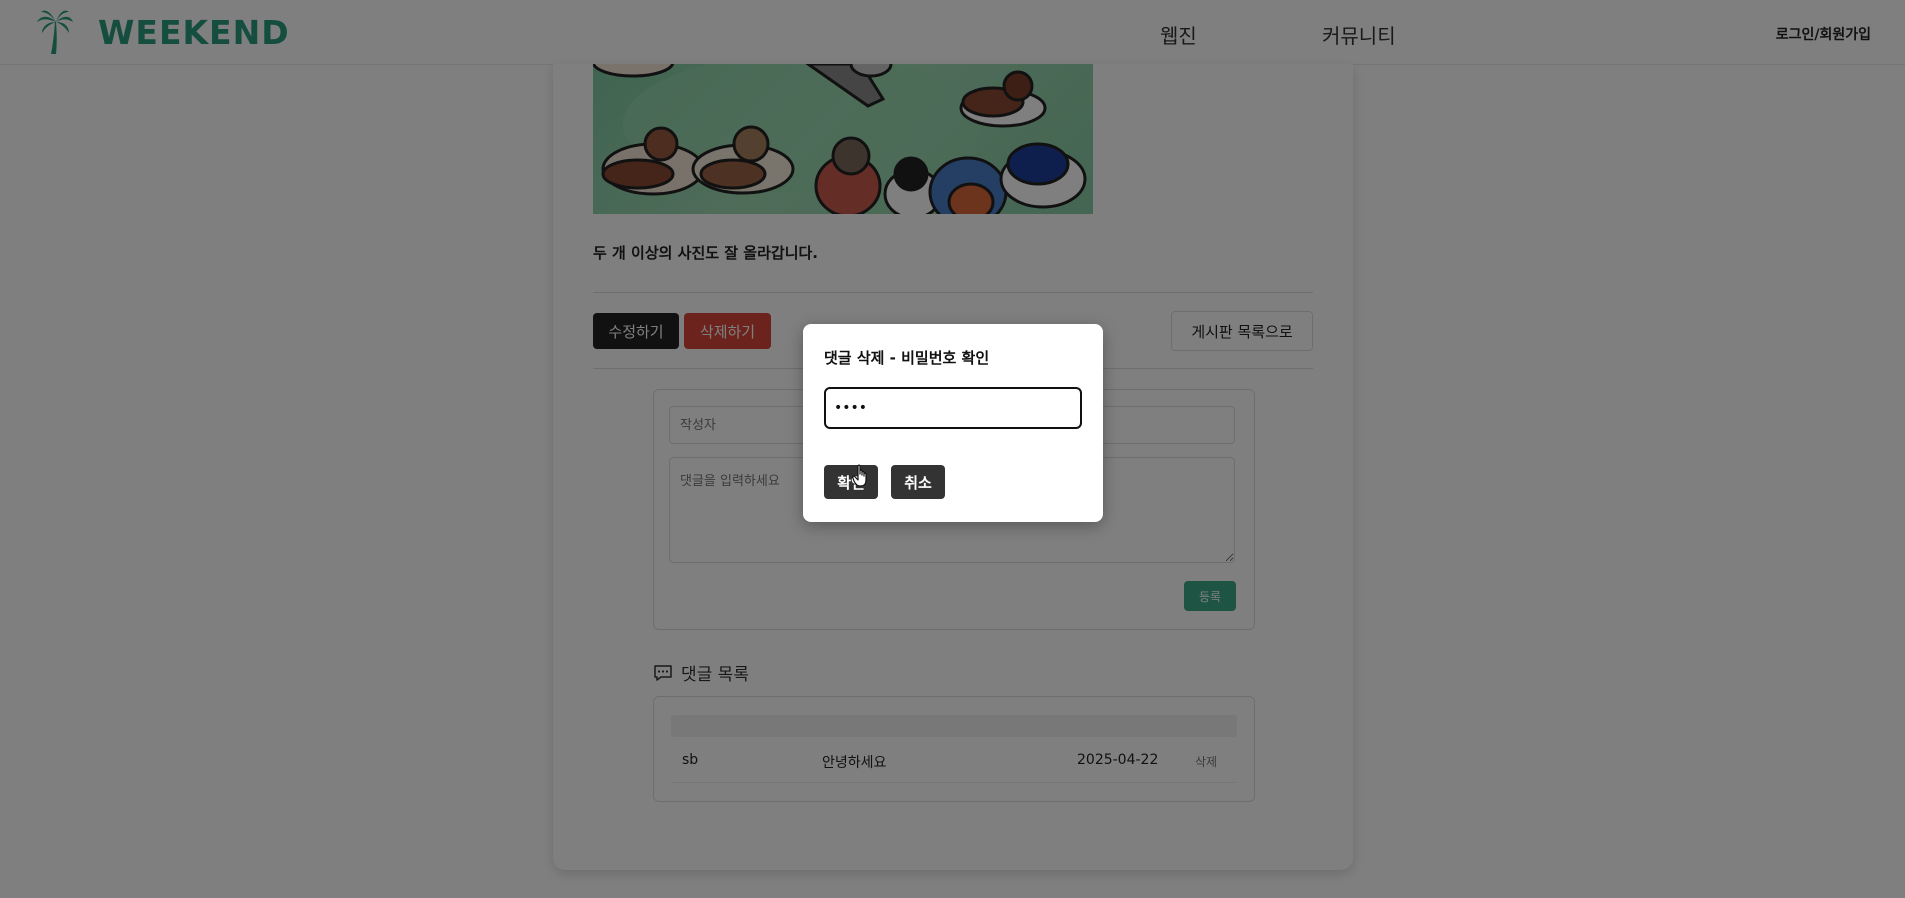 The width and height of the screenshot is (1905, 898). Describe the element at coordinates (907, 358) in the screenshot. I see `modal-title: 댓글 삭제 - 비밀번호 확인` at that location.